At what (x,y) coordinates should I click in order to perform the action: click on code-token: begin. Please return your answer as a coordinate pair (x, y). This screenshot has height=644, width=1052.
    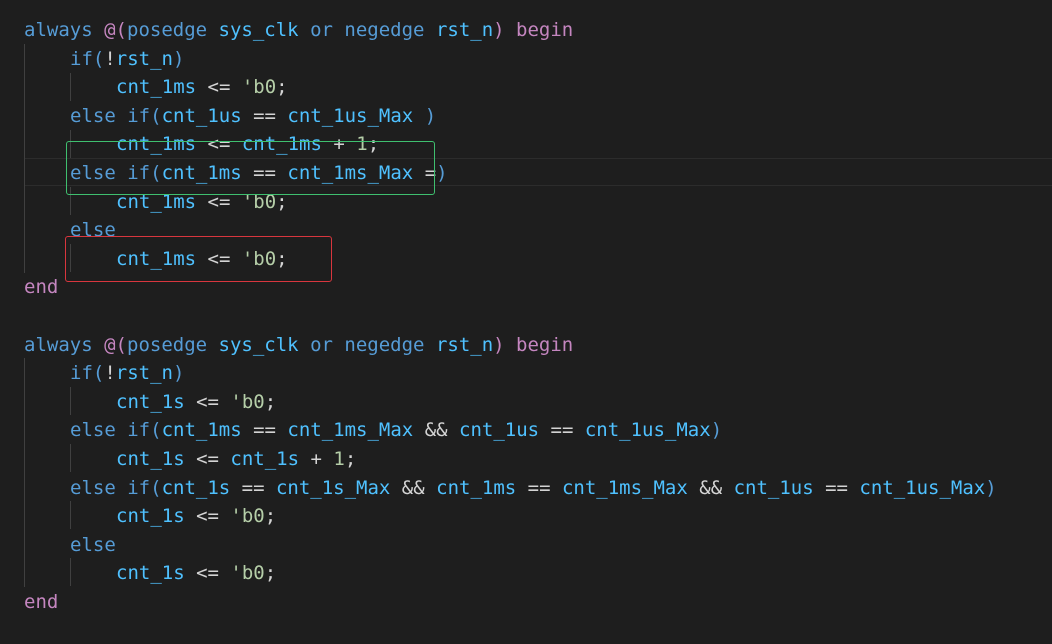
    Looking at the image, I should click on (545, 30).